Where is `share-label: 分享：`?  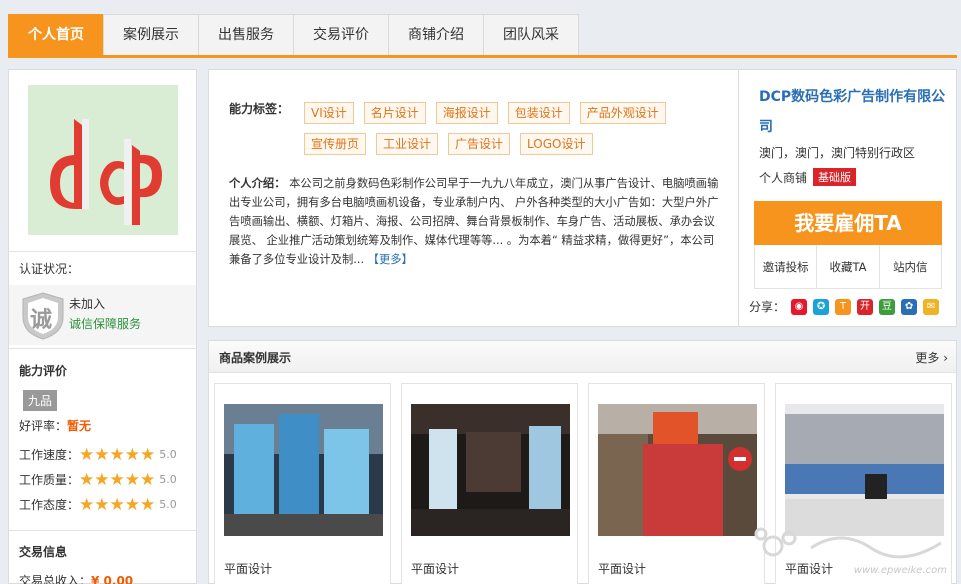 share-label: 分享： is located at coordinates (767, 307).